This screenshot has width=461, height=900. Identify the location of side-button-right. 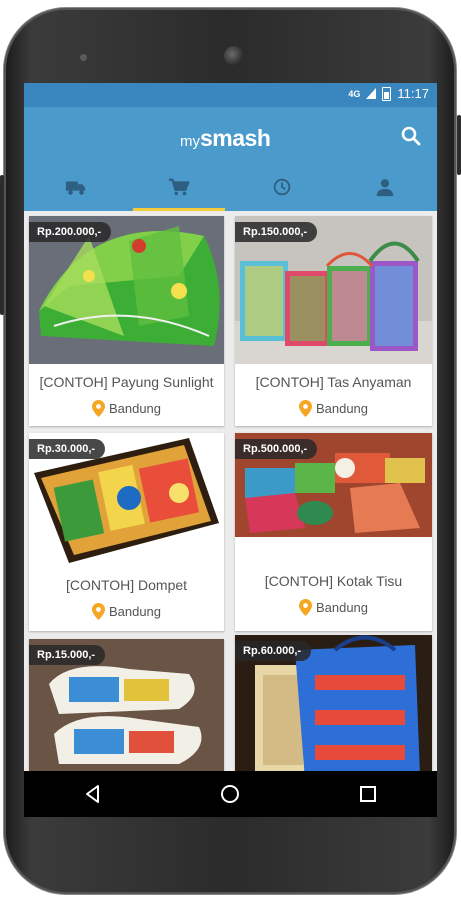
(459, 145).